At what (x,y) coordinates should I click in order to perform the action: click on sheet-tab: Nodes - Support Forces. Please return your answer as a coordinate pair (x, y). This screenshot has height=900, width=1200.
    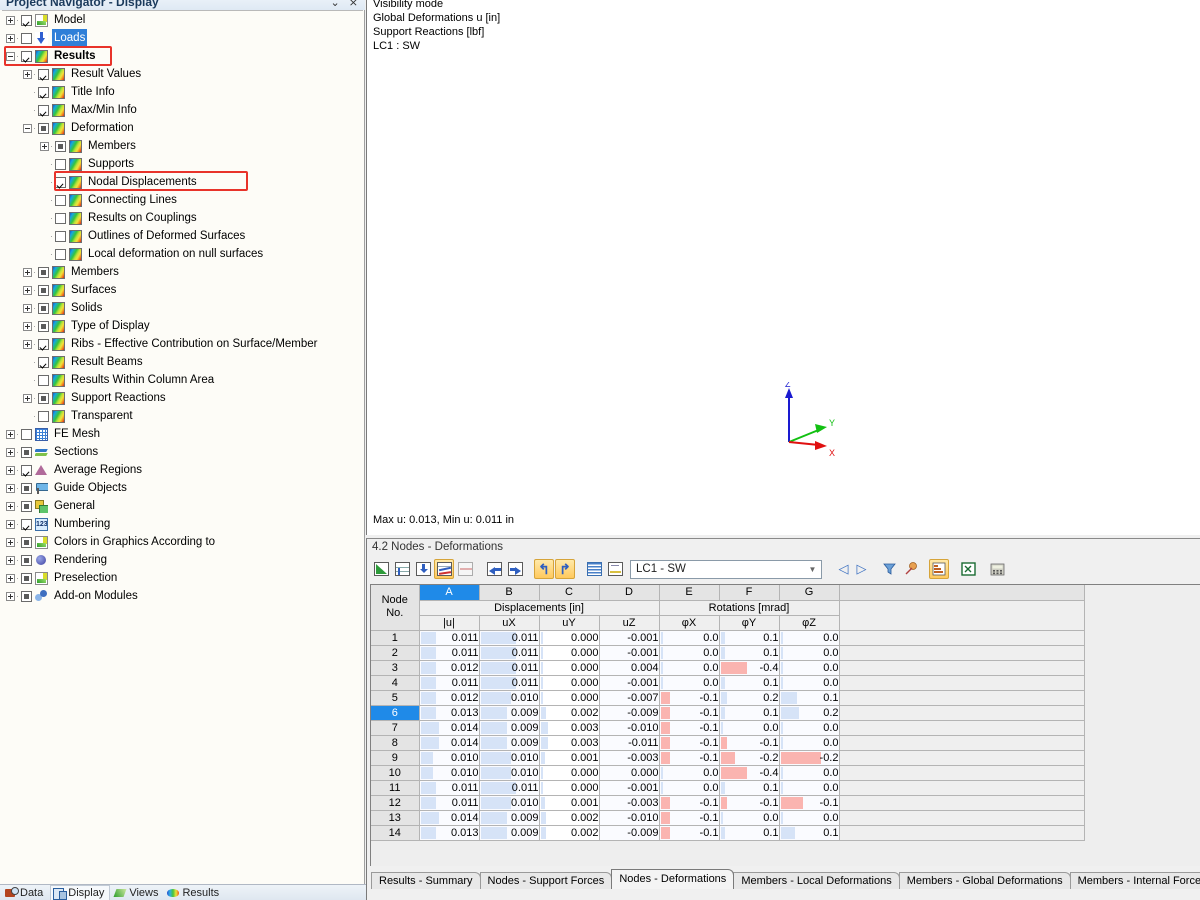
    Looking at the image, I should click on (546, 880).